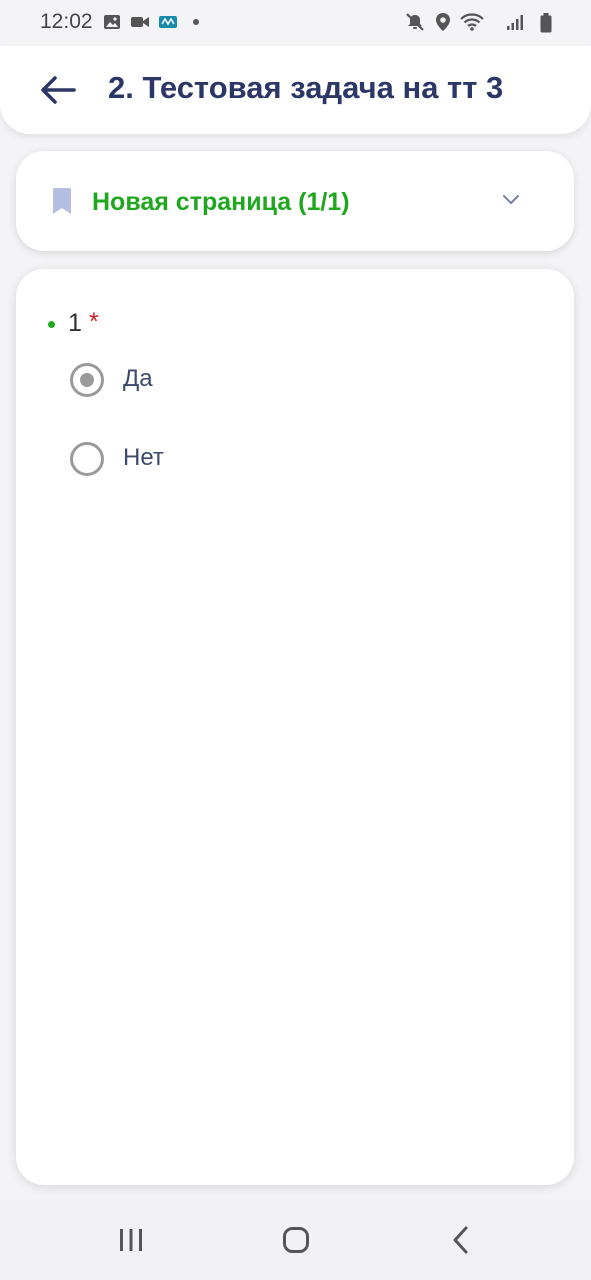  I want to click on back-icon, so click(462, 1240).